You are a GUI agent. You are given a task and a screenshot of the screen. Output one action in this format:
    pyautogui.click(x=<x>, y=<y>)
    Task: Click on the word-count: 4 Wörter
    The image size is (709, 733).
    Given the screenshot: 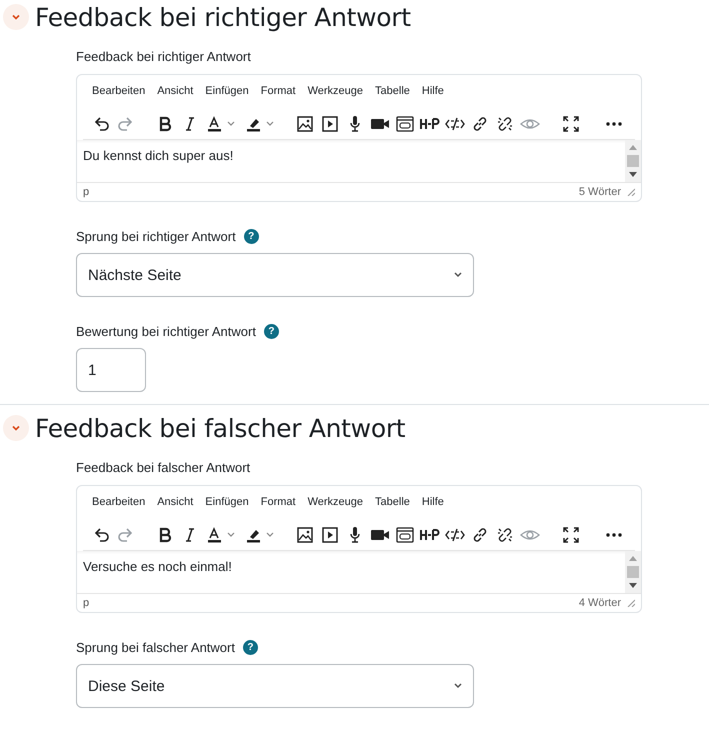 What is the action you would take?
    pyautogui.click(x=599, y=603)
    